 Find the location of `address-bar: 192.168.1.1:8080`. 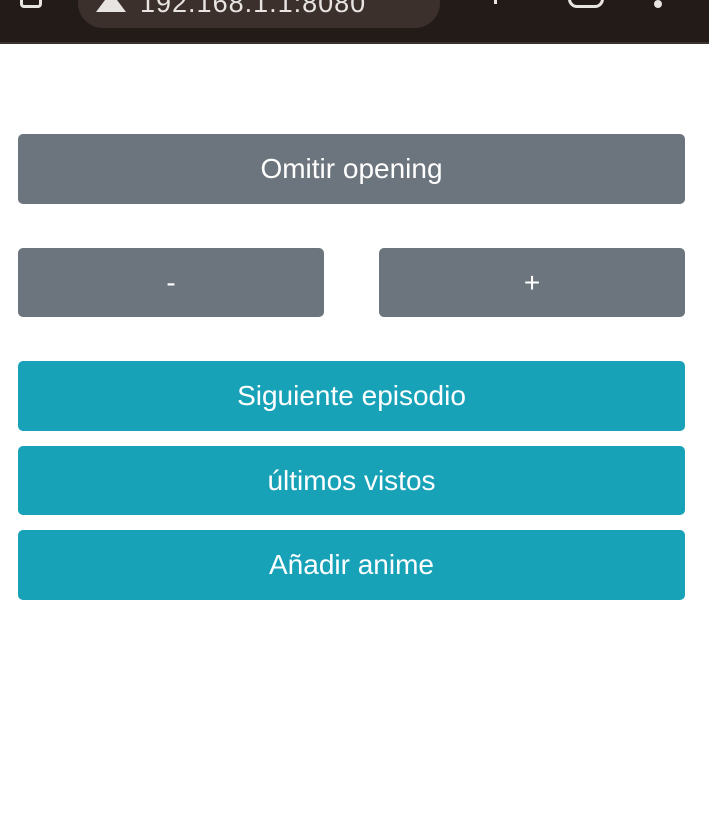

address-bar: 192.168.1.1:8080 is located at coordinates (259, 14).